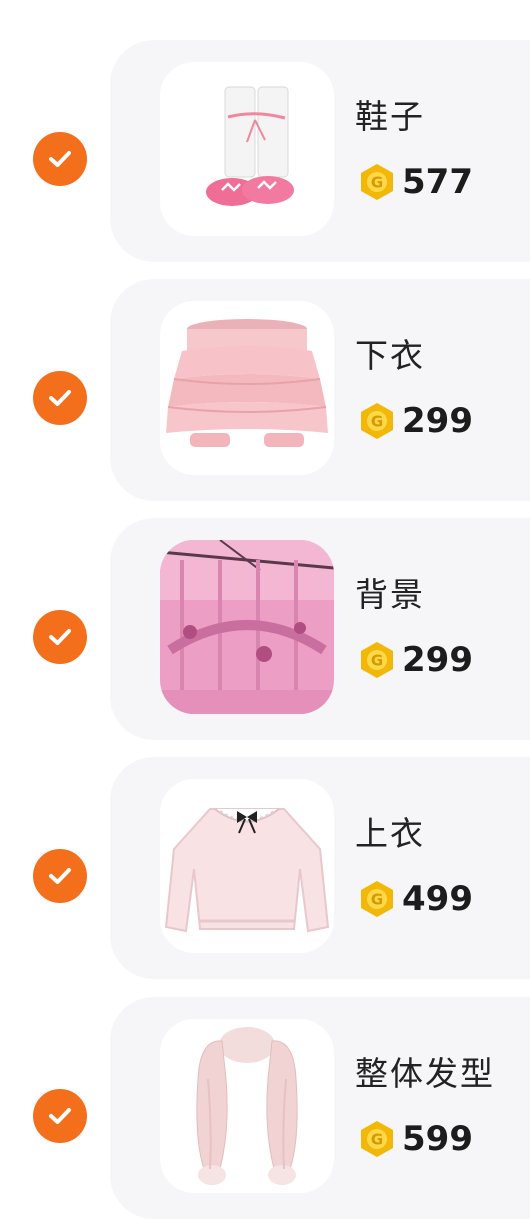  I want to click on item-name: 上衣, so click(390, 833).